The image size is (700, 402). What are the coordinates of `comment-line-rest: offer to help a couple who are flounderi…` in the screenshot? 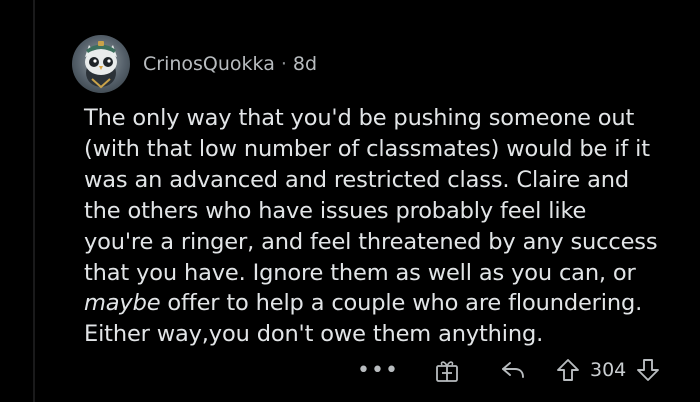 It's located at (401, 303).